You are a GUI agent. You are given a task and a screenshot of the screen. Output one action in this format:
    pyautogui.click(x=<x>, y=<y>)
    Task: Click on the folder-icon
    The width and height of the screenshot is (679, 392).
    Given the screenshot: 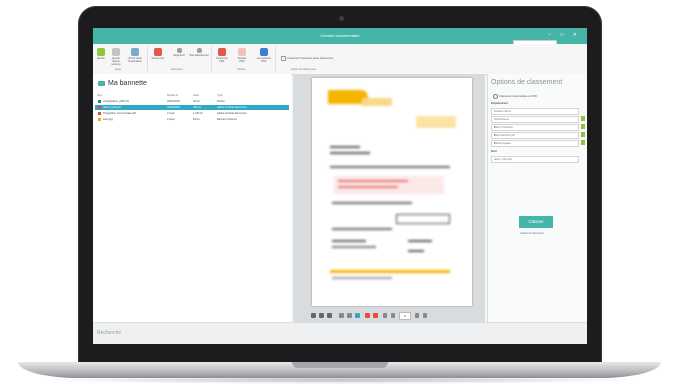 What is the action you would take?
    pyautogui.click(x=135, y=52)
    